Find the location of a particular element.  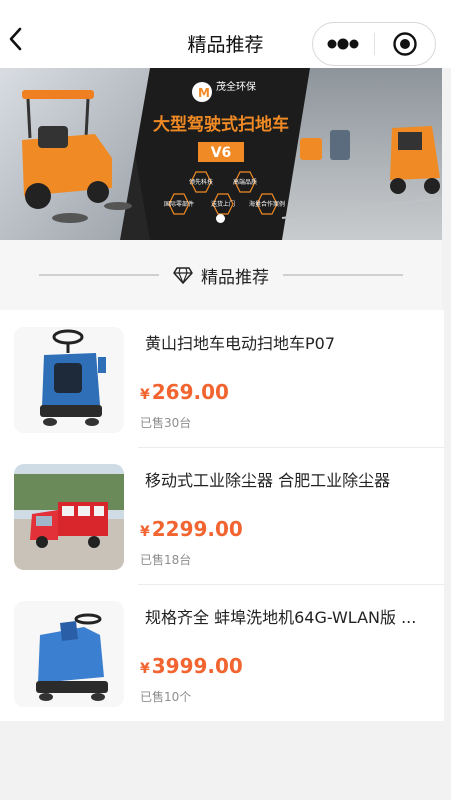

banner-headline: 大型驾驶式扫地车 is located at coordinates (221, 124).